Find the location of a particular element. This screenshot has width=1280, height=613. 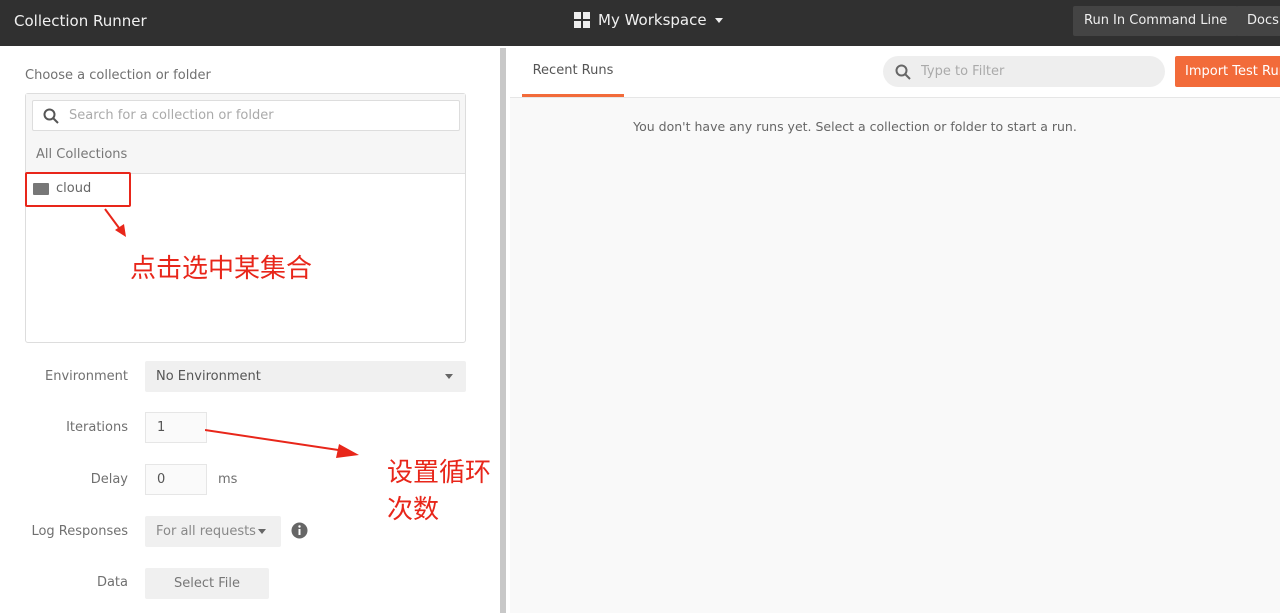

info-icon is located at coordinates (299, 530).